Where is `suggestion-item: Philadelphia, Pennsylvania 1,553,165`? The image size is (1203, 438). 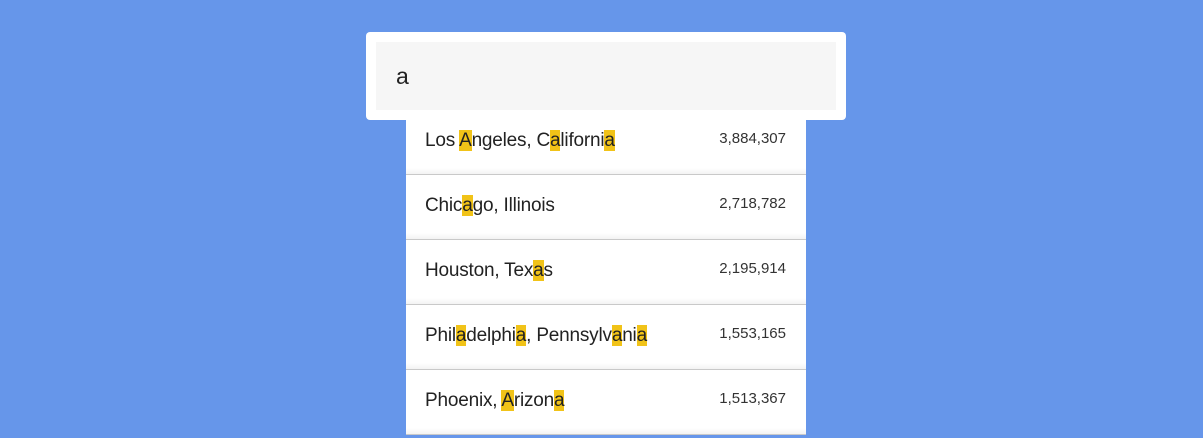
suggestion-item: Philadelphia, Pennsylvania 1,553,165 is located at coordinates (606, 337).